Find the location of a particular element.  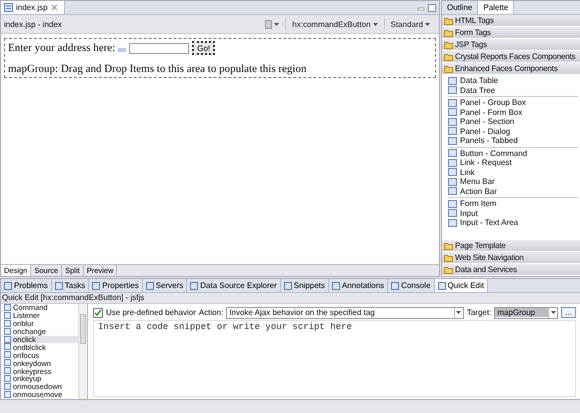

view-tab: Problems is located at coordinates (26, 285).